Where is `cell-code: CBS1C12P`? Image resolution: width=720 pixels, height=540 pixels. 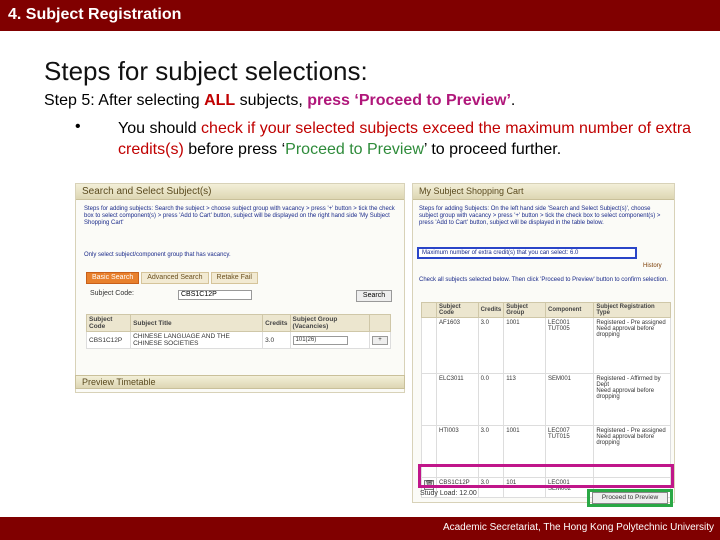 cell-code: CBS1C12P is located at coordinates (108, 340).